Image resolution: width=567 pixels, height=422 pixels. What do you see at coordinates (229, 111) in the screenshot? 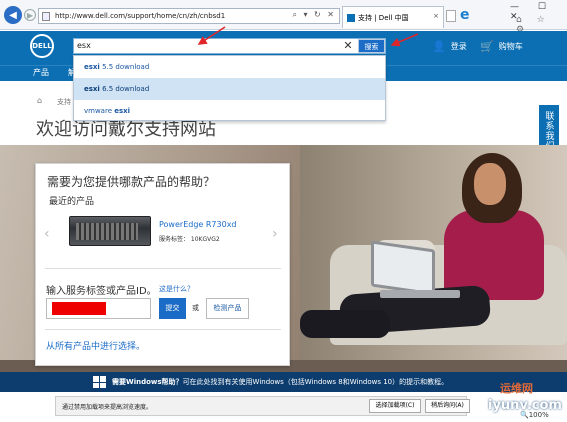
I see `suggestion-item: vmware esxi` at bounding box center [229, 111].